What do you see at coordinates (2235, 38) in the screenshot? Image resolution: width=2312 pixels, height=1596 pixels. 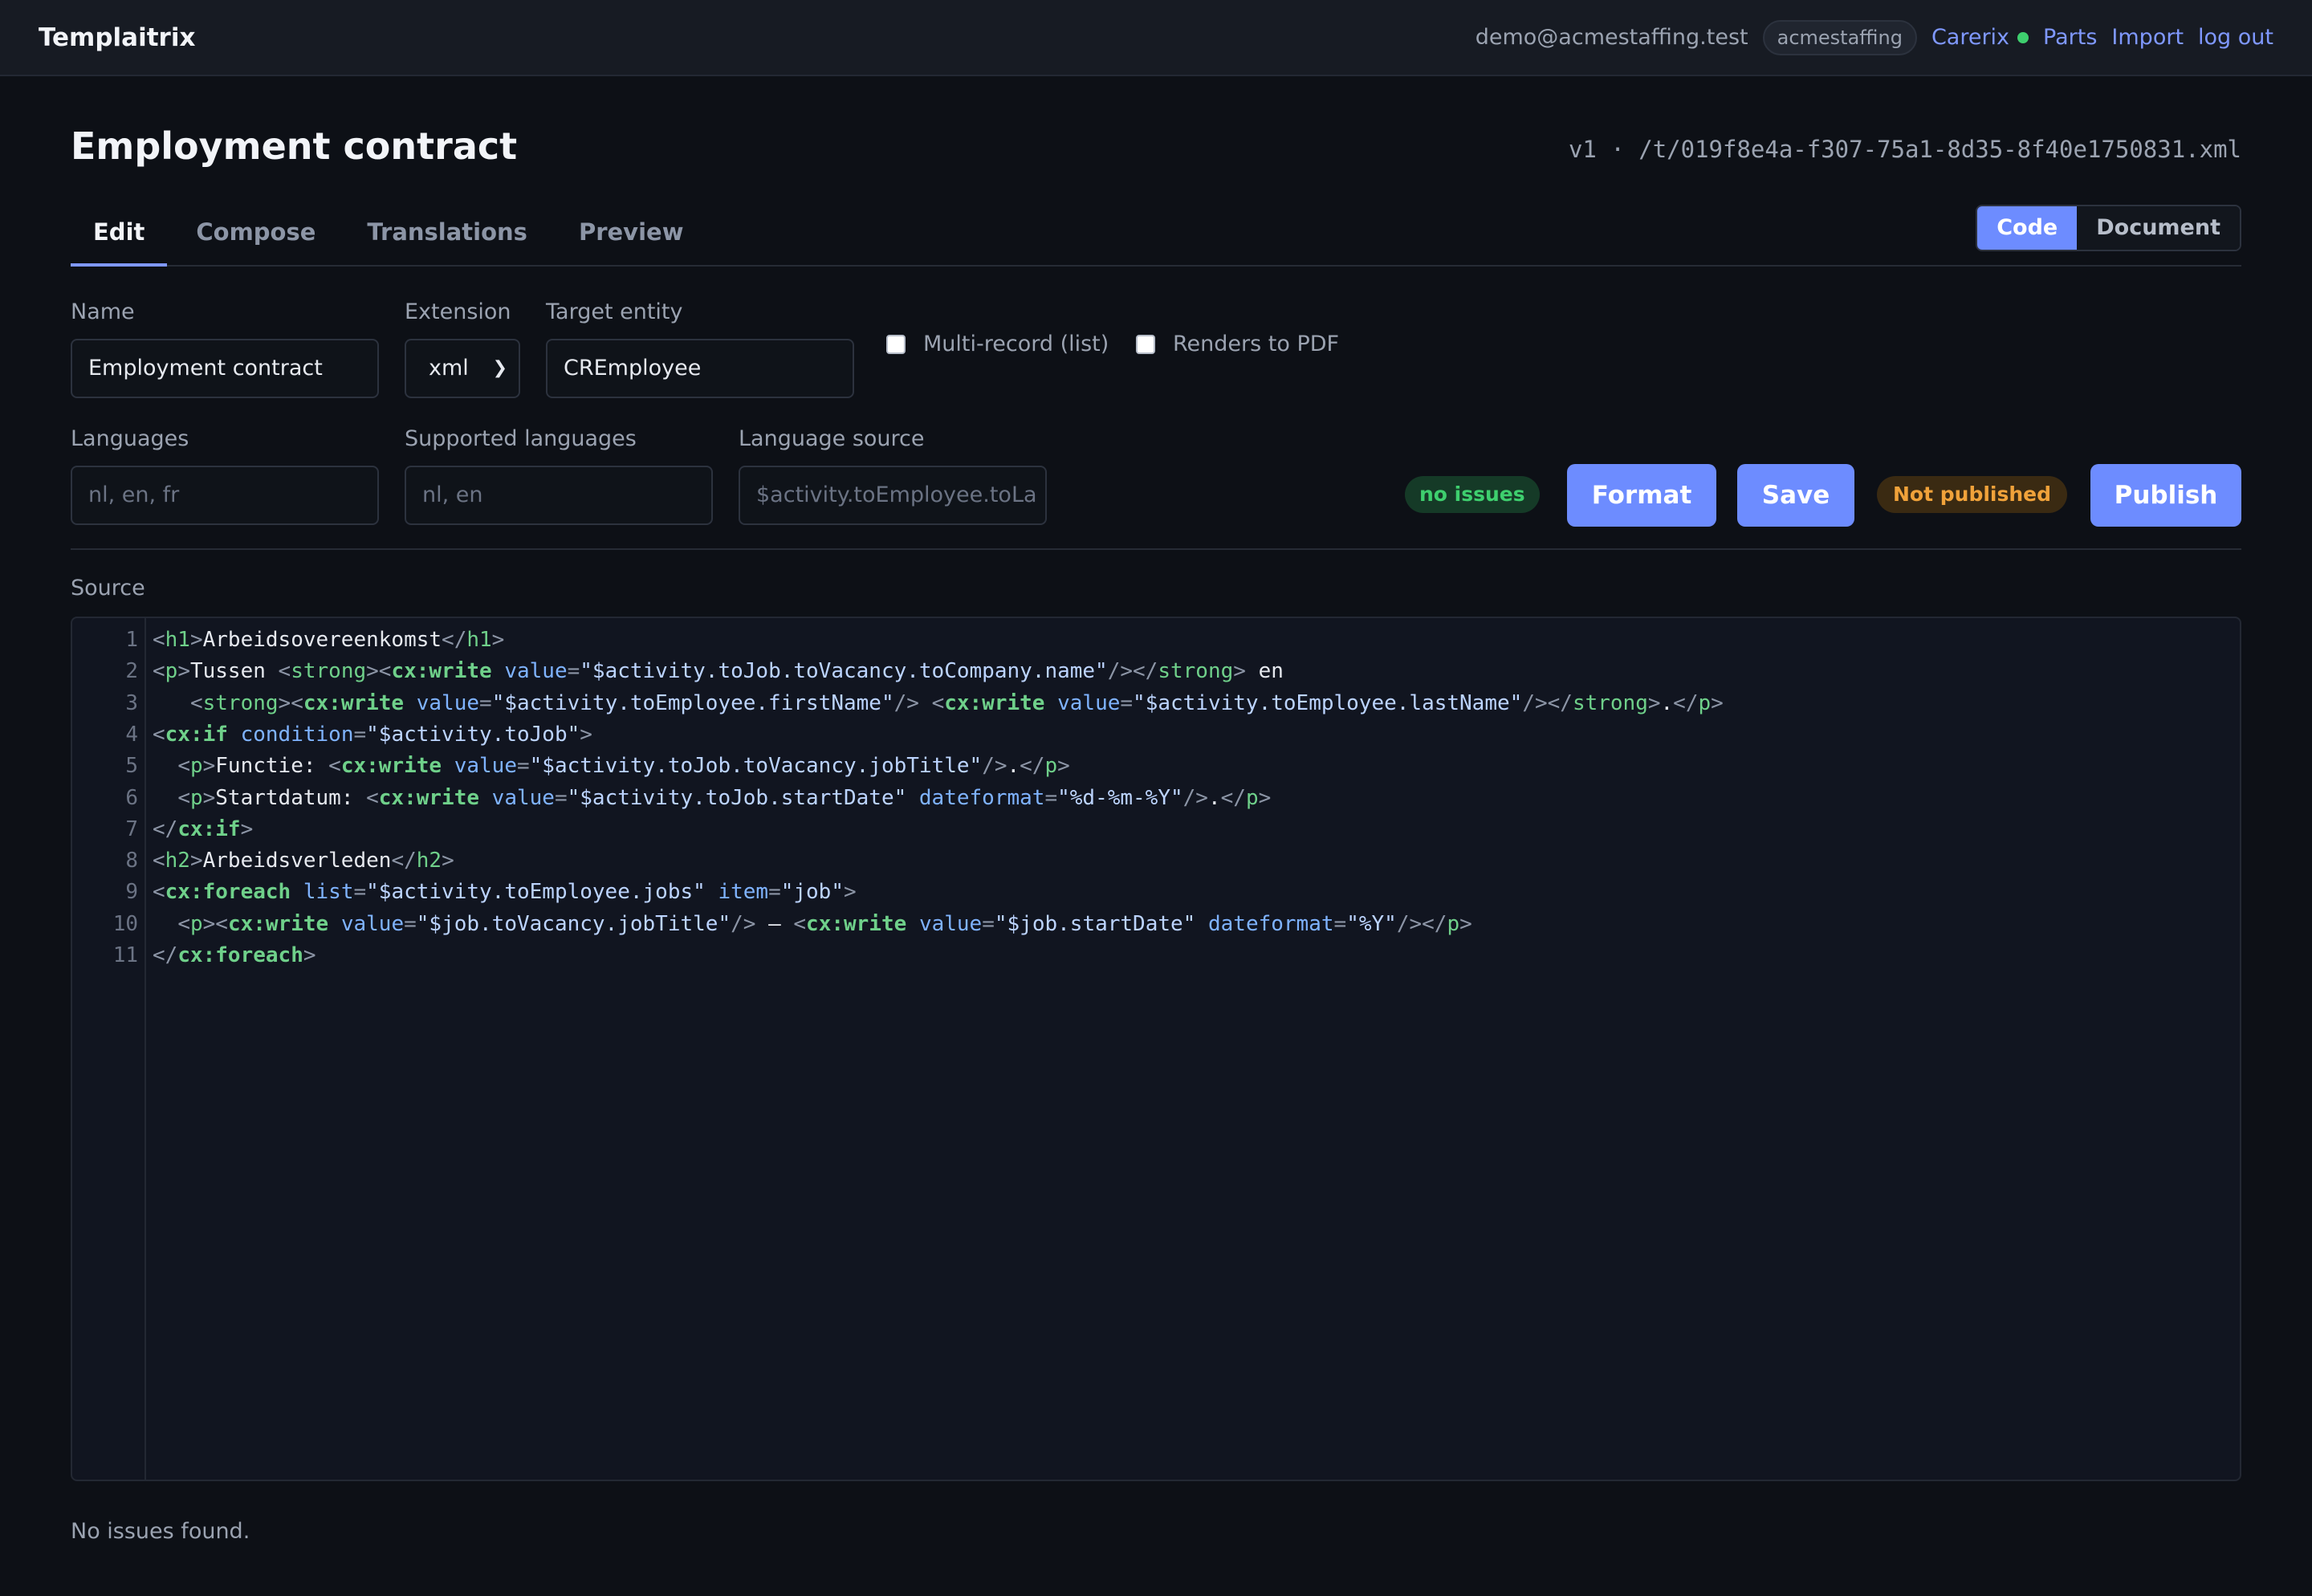 I see `logout-link: log out` at bounding box center [2235, 38].